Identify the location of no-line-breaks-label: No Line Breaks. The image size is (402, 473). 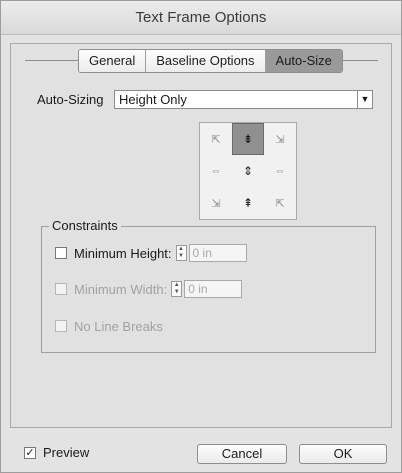
(118, 326).